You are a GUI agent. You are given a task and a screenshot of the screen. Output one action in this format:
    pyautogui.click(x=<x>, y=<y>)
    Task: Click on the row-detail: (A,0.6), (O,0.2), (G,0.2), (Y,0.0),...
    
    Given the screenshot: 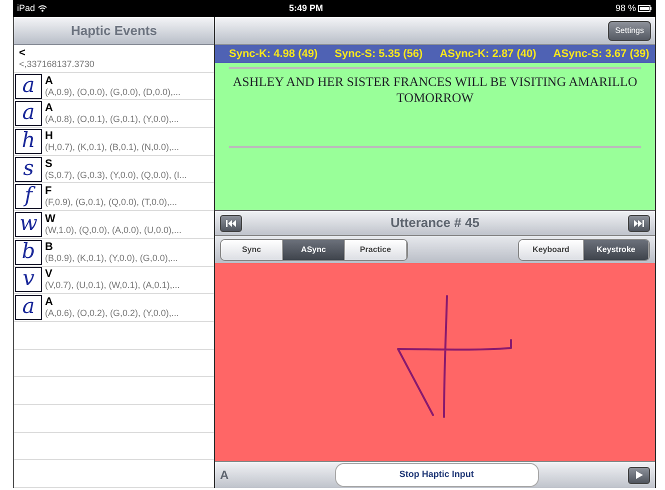 What is the action you would take?
    pyautogui.click(x=112, y=314)
    